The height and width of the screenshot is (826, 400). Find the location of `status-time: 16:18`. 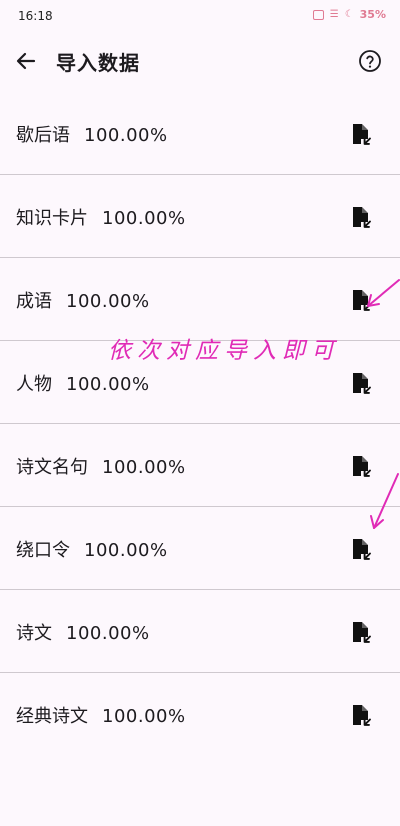

status-time: 16:18 is located at coordinates (35, 16).